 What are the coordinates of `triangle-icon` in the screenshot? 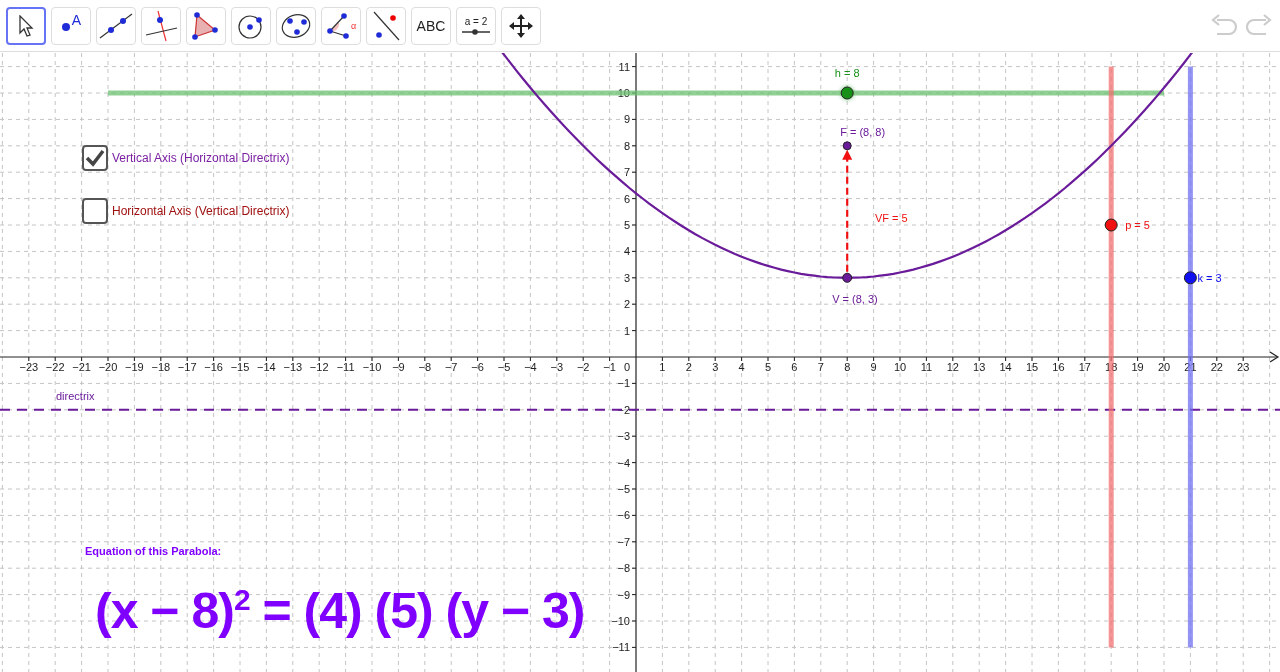 It's located at (206, 25).